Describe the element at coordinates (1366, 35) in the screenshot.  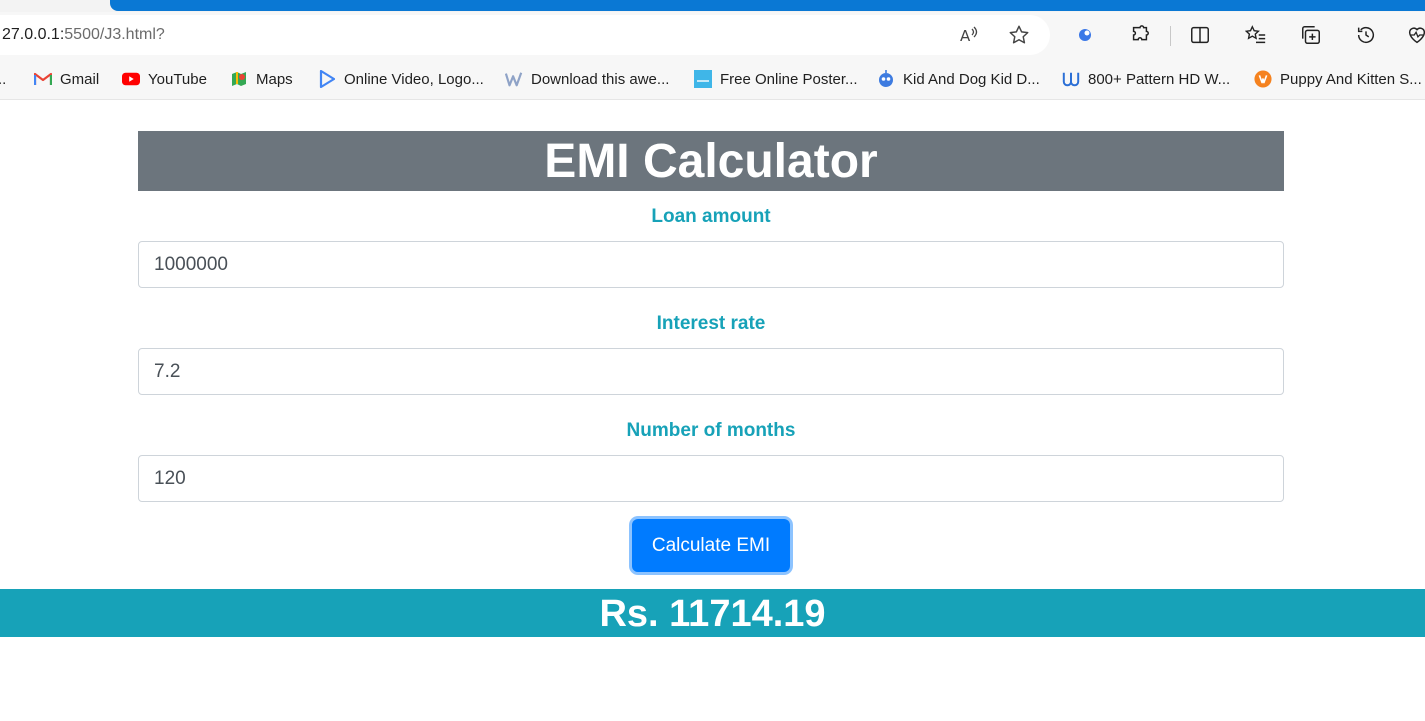
I see `history-icon` at that location.